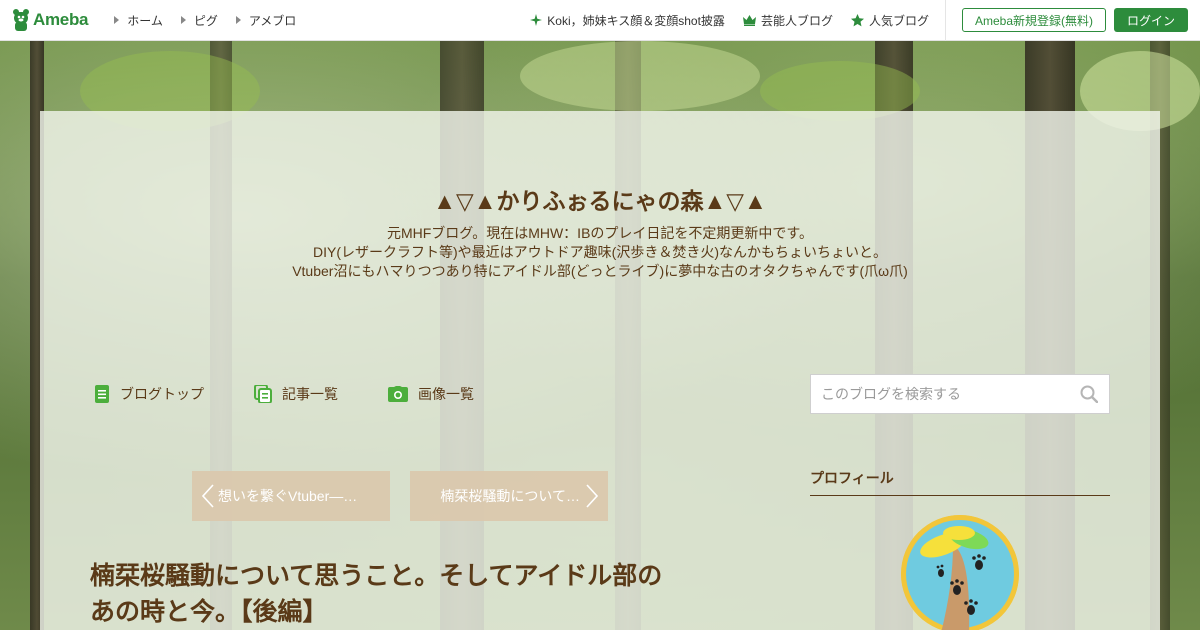  Describe the element at coordinates (209, 612) in the screenshot. I see `article-title-line: あの時と今。【後編】` at that location.